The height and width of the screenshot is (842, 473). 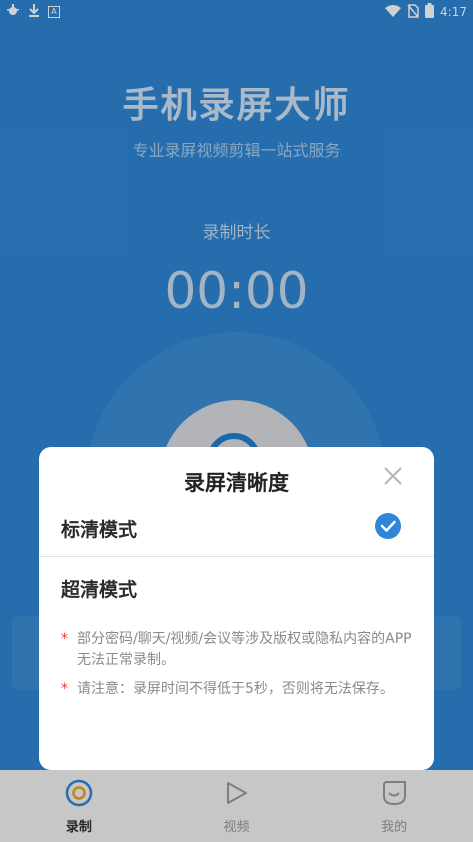 What do you see at coordinates (388, 526) in the screenshot?
I see `check-icon` at bounding box center [388, 526].